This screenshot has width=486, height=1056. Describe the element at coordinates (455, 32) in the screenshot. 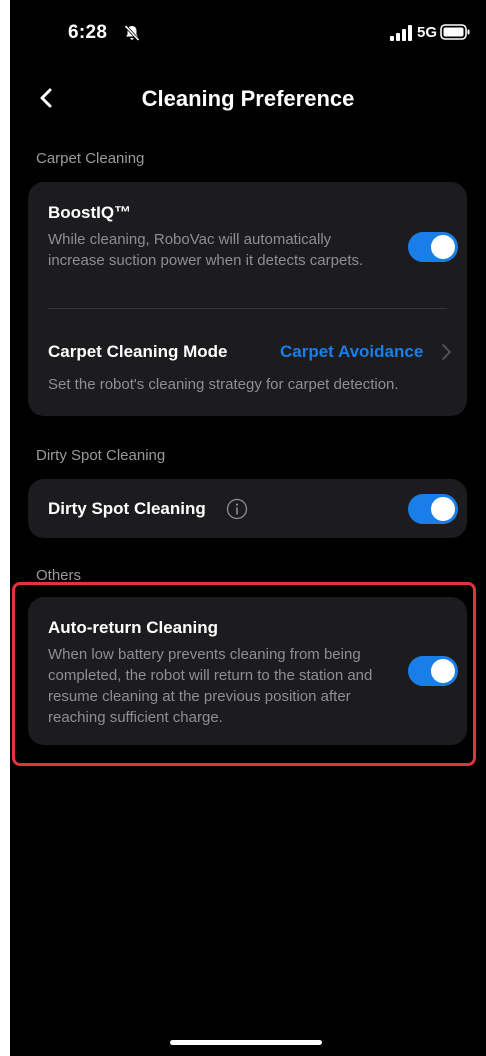

I see `battery-icon` at that location.